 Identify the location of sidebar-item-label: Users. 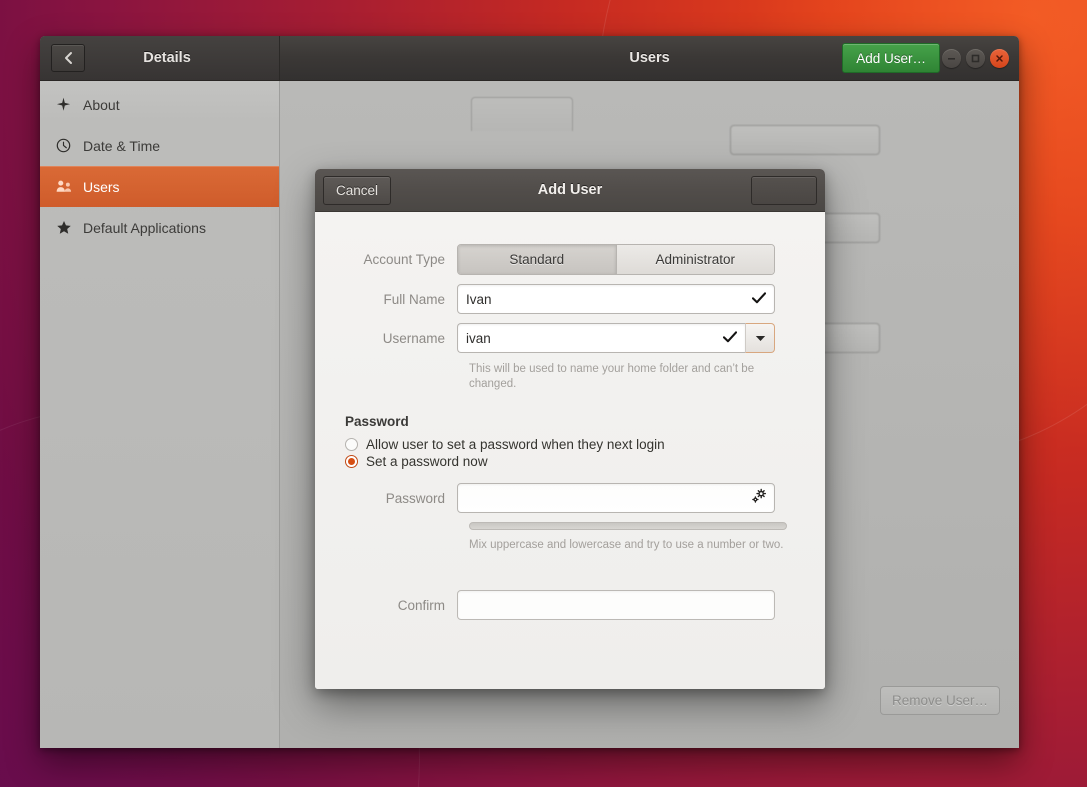
(101, 186).